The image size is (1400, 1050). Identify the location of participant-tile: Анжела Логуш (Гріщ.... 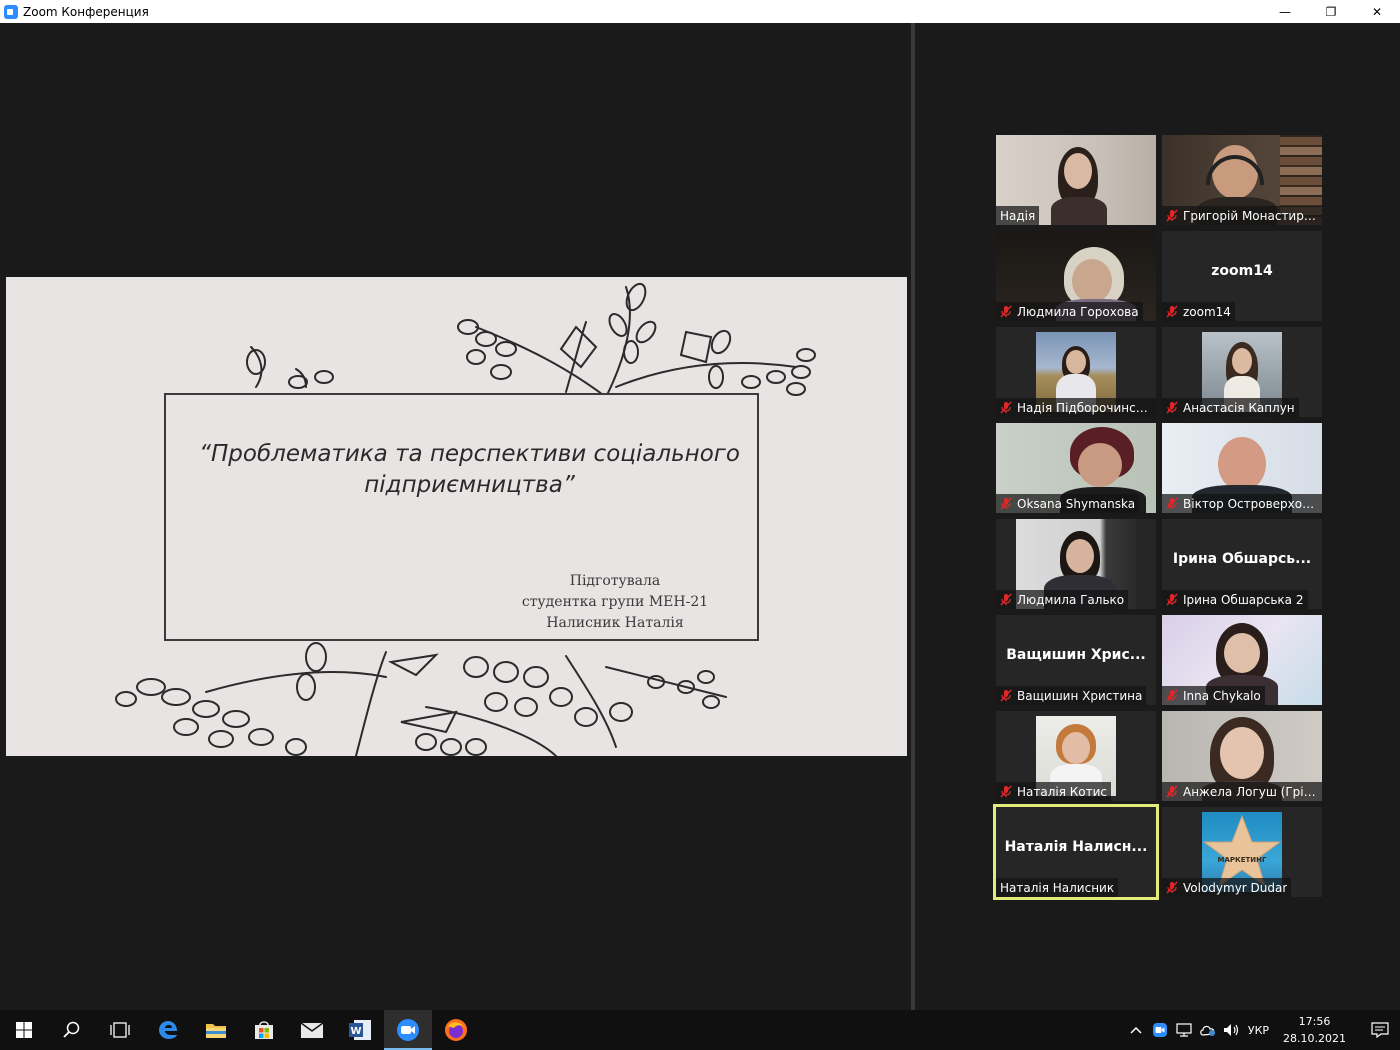
(1242, 756).